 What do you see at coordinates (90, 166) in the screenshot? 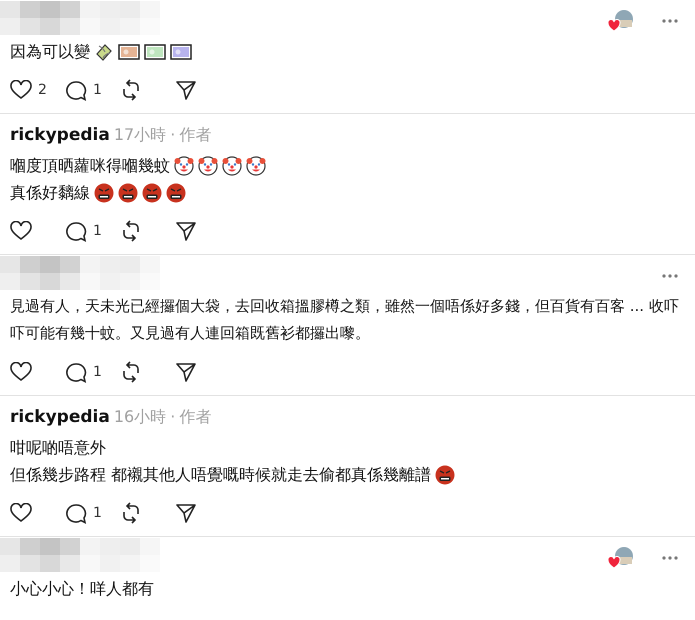
I see `comment-text: 嗰度頂晒蘿咪得嗰幾蚊` at bounding box center [90, 166].